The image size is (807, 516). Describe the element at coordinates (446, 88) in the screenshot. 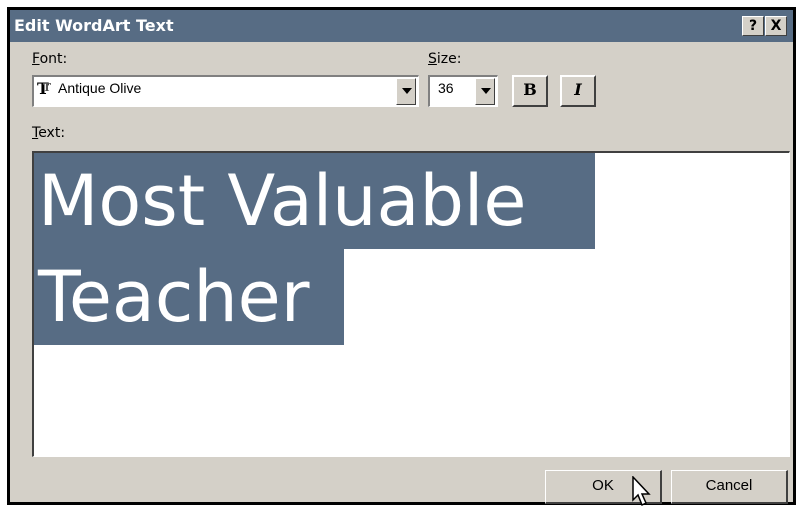

I see `size-value: 36` at that location.